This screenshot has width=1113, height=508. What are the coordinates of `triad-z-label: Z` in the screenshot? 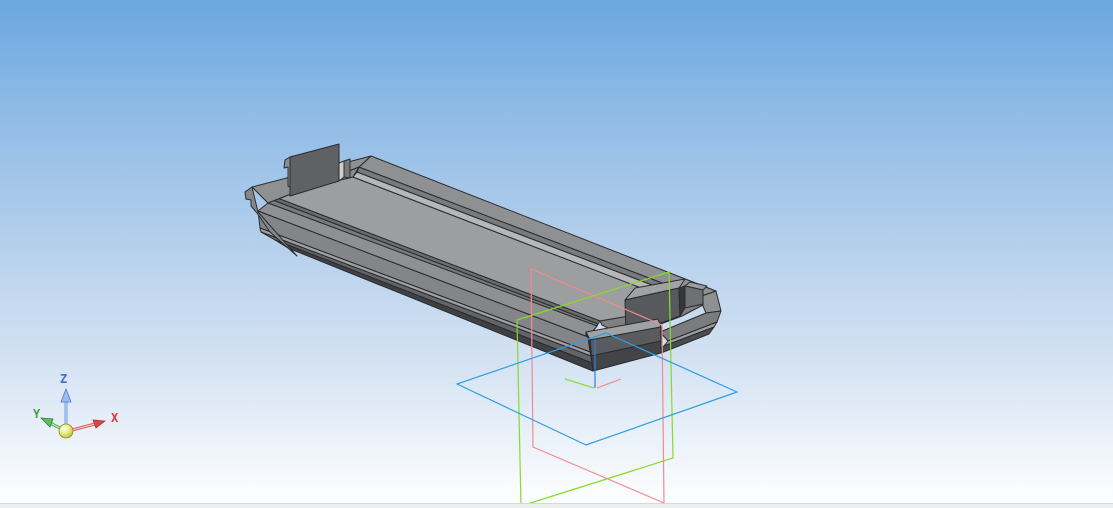 It's located at (63, 379).